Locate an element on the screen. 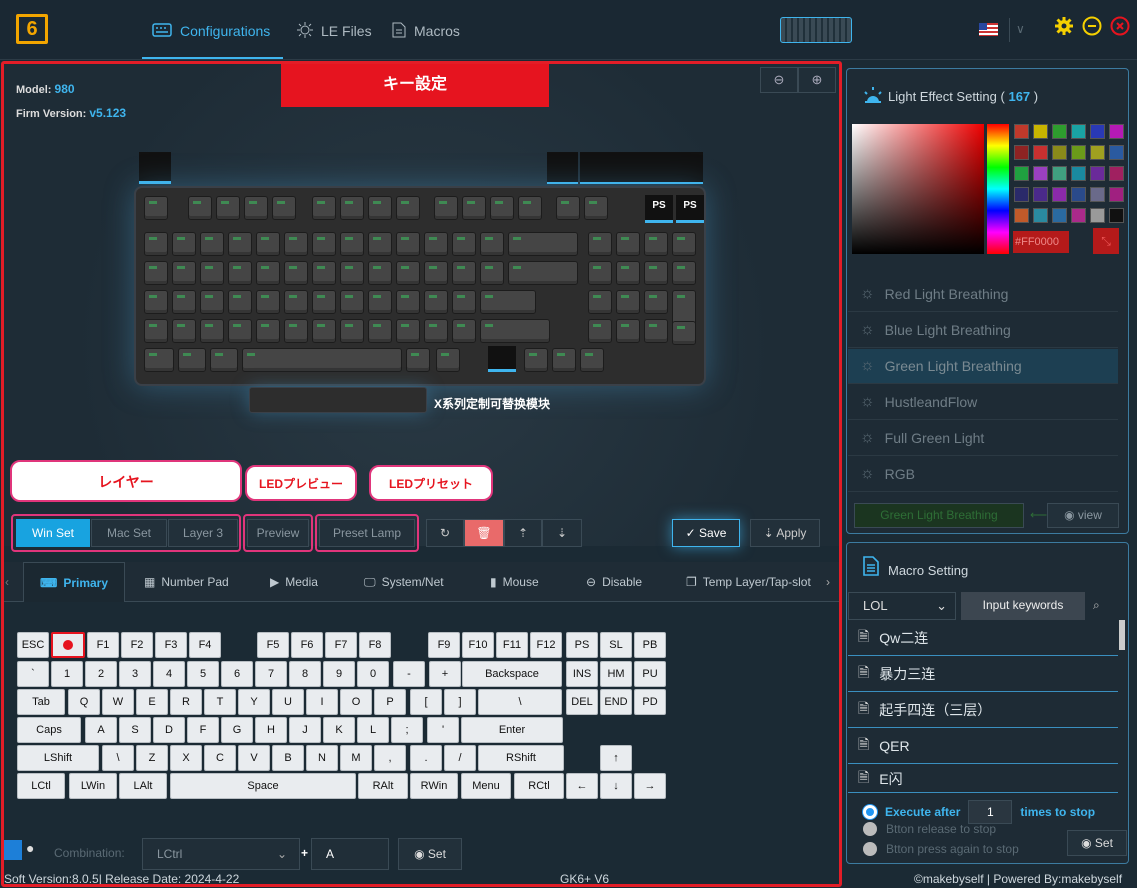  effect-item: ☼ Full Green Light is located at coordinates (983, 438).